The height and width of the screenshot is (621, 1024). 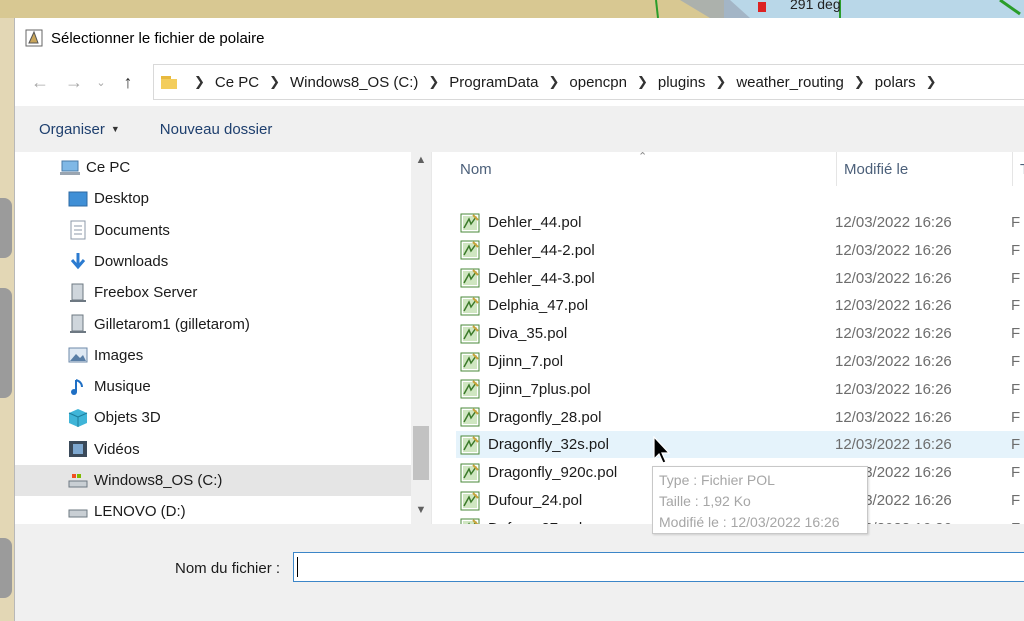 I want to click on objects3d-icon, so click(x=78, y=418).